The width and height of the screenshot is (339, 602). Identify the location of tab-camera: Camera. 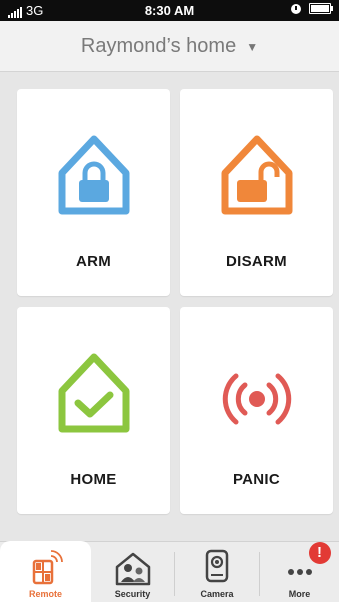
(217, 572).